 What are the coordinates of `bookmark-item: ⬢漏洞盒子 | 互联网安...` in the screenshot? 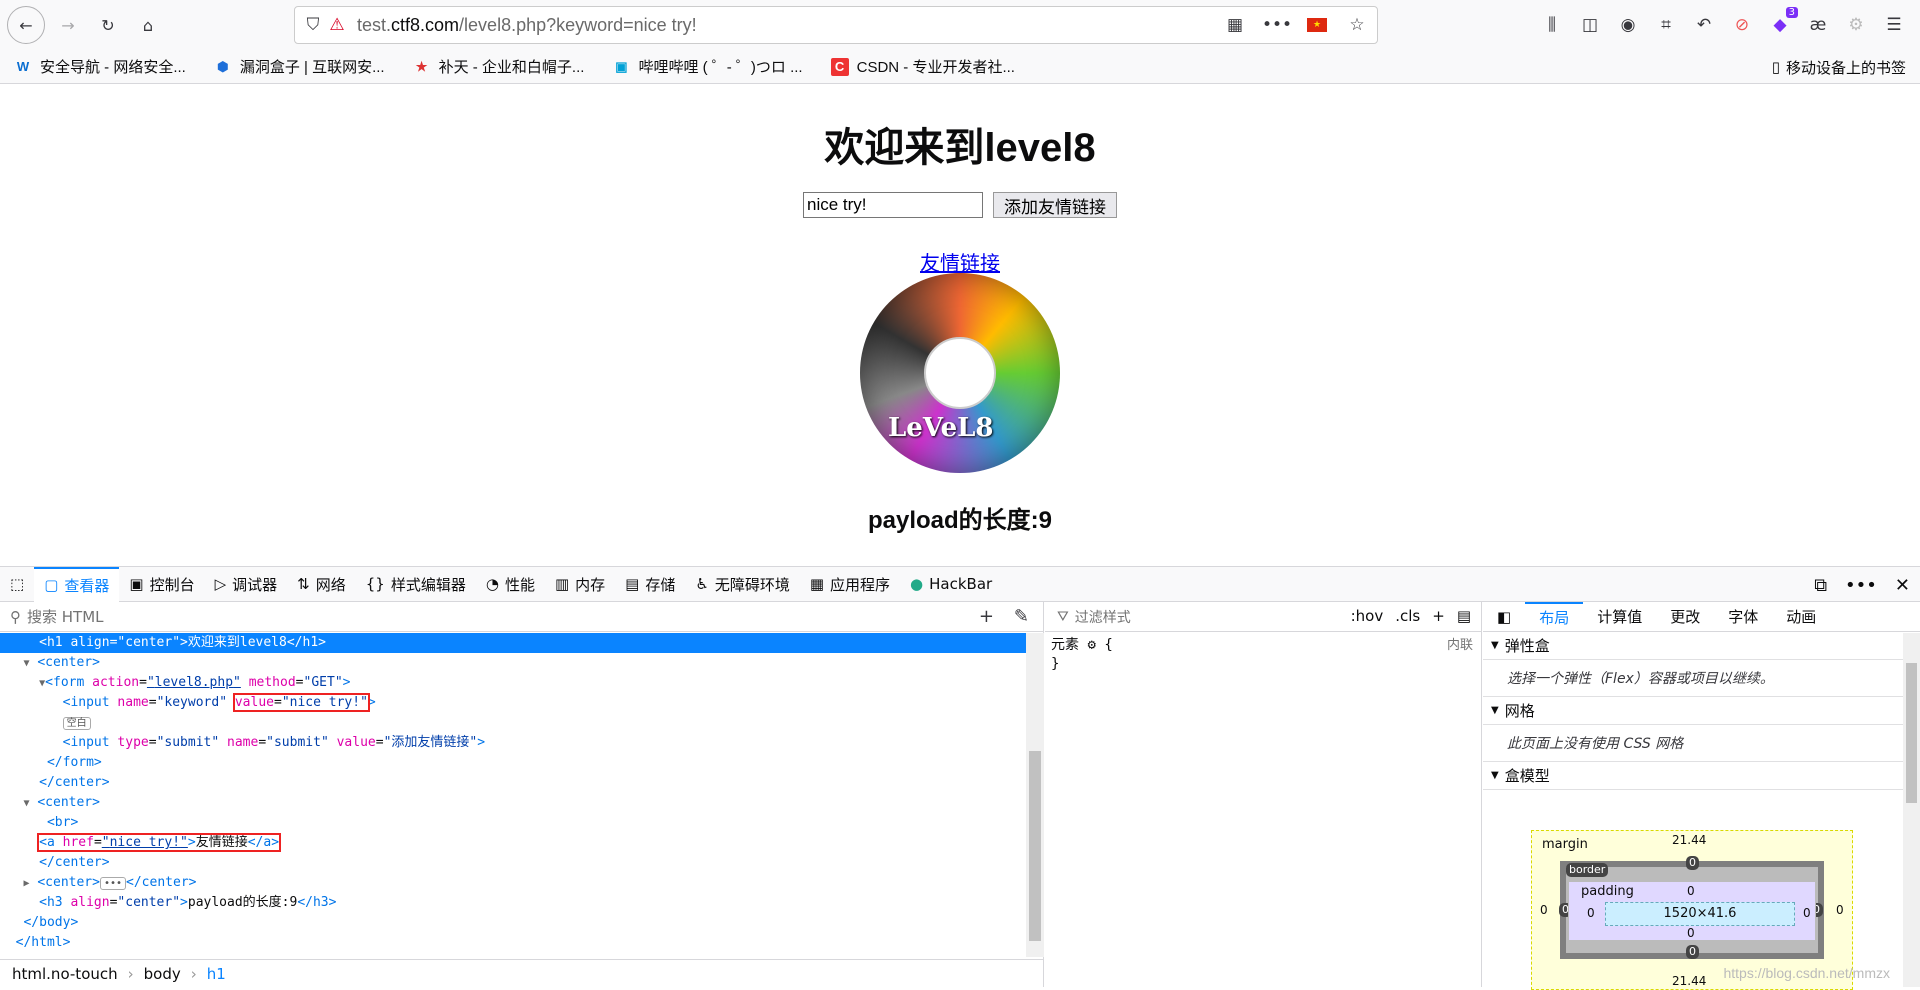 It's located at (299, 66).